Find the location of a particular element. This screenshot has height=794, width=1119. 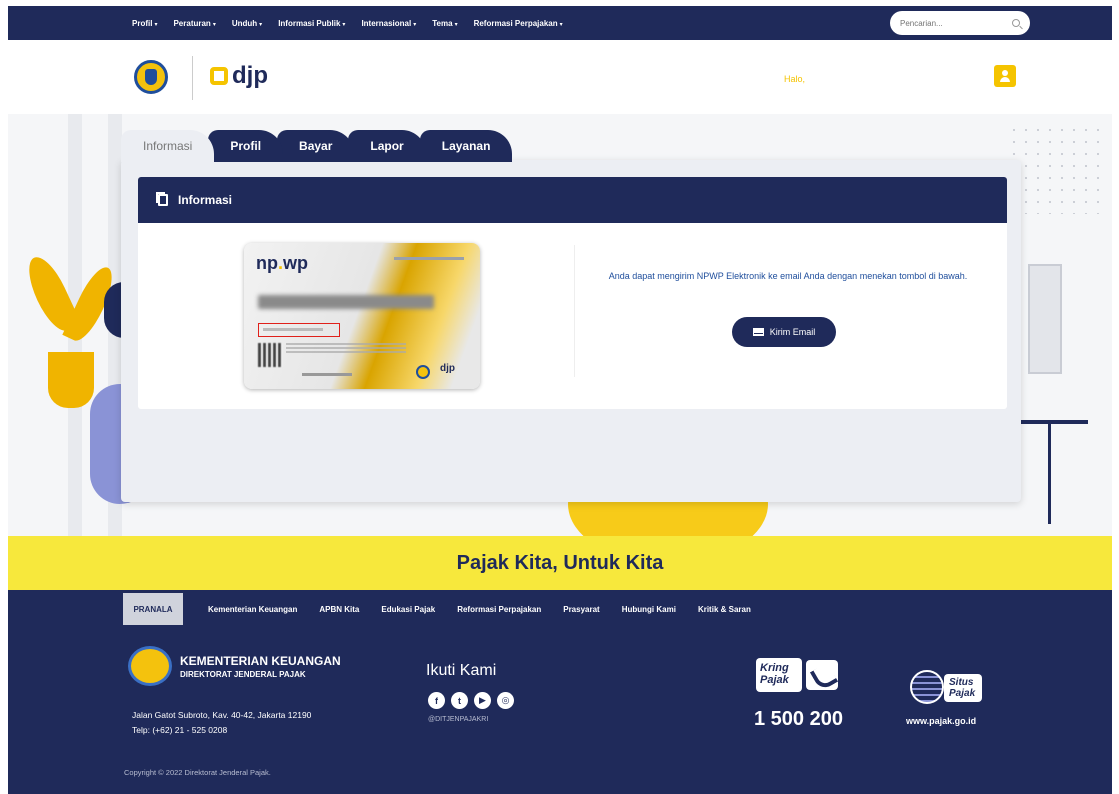

send-email-label: Kirim Email is located at coordinates (792, 332).